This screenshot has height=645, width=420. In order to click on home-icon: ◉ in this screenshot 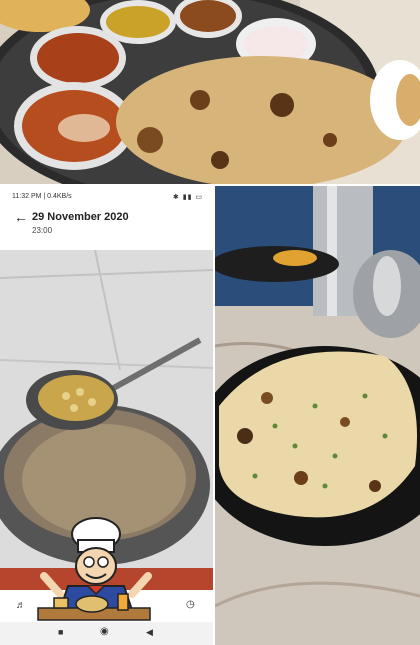, I will do `click(104, 631)`.